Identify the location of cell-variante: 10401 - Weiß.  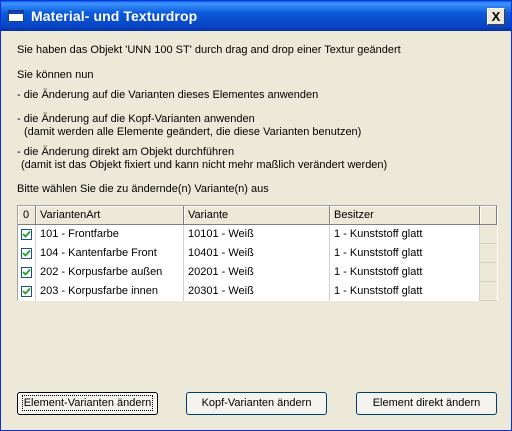
(257, 253).